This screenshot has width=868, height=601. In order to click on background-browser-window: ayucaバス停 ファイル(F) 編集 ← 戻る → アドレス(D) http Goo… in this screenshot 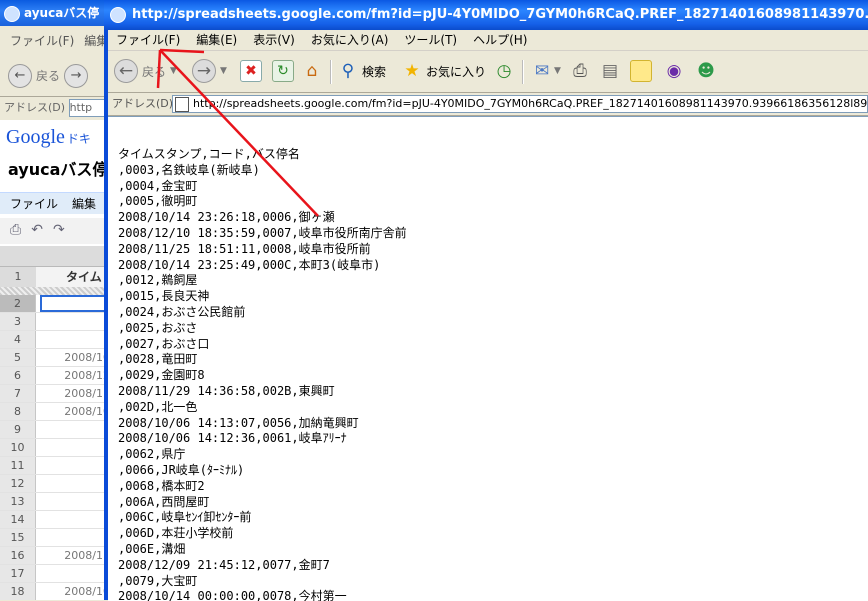, I will do `click(55, 300)`.